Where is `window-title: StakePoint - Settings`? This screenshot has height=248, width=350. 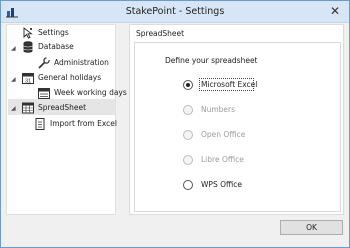
window-title: StakePoint - Settings is located at coordinates (175, 11).